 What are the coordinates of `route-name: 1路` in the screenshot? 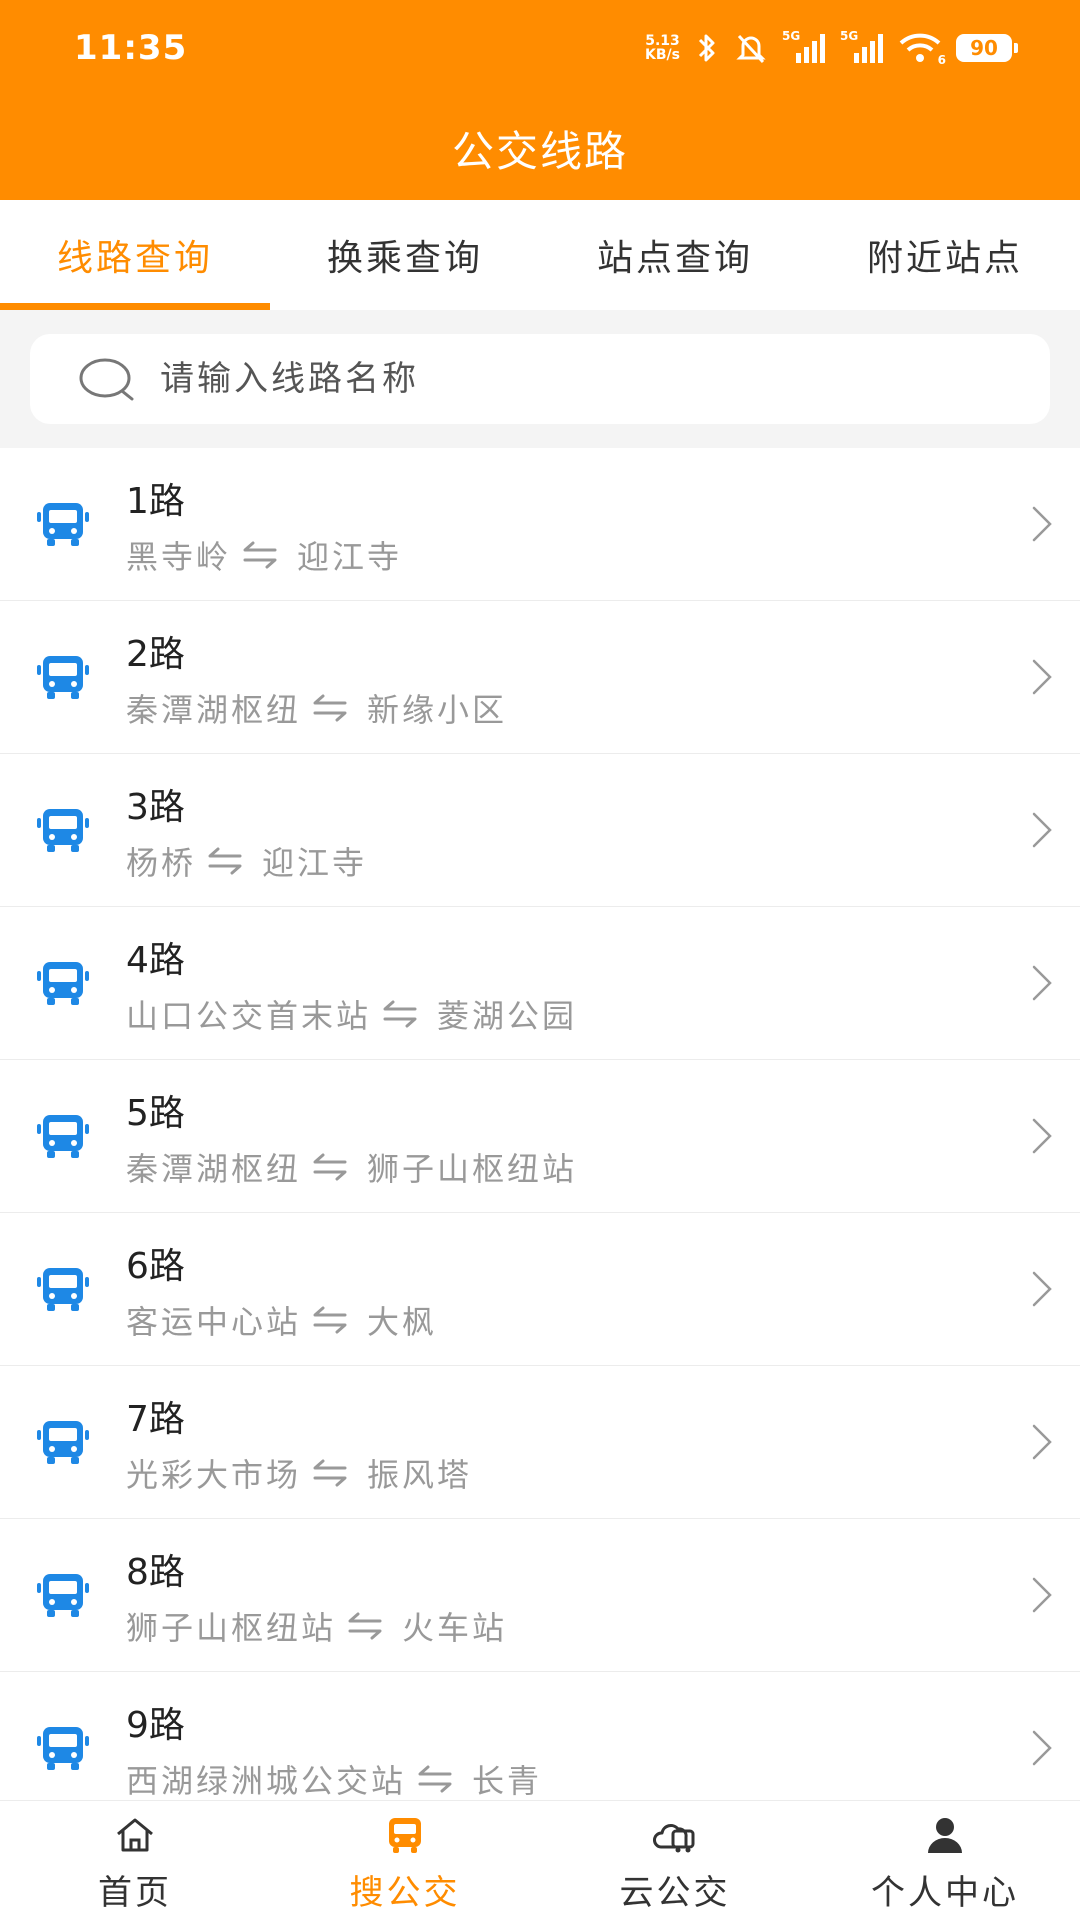 It's located at (155, 501).